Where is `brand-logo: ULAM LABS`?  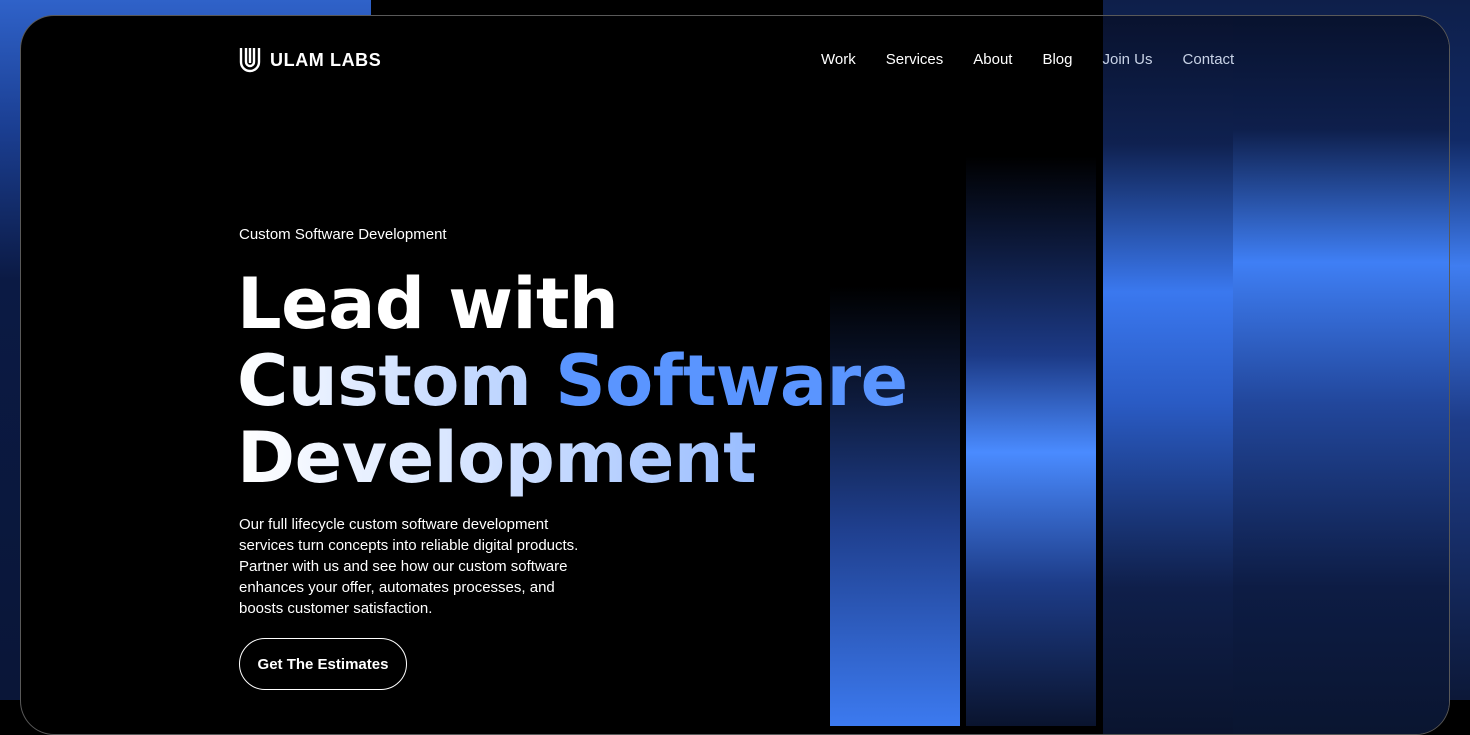
brand-logo: ULAM LABS is located at coordinates (310, 60).